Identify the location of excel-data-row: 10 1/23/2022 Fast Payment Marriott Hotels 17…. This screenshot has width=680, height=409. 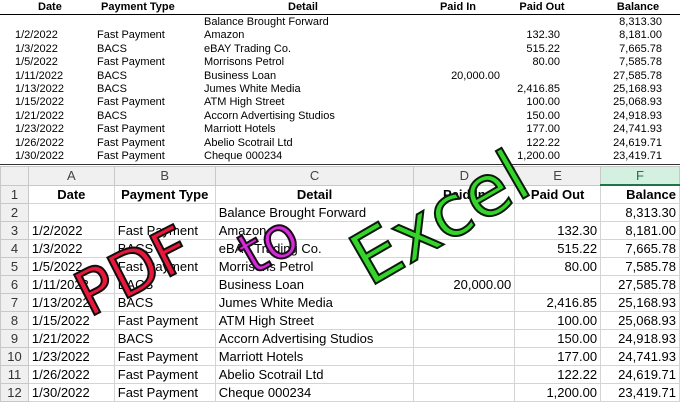
(340, 356).